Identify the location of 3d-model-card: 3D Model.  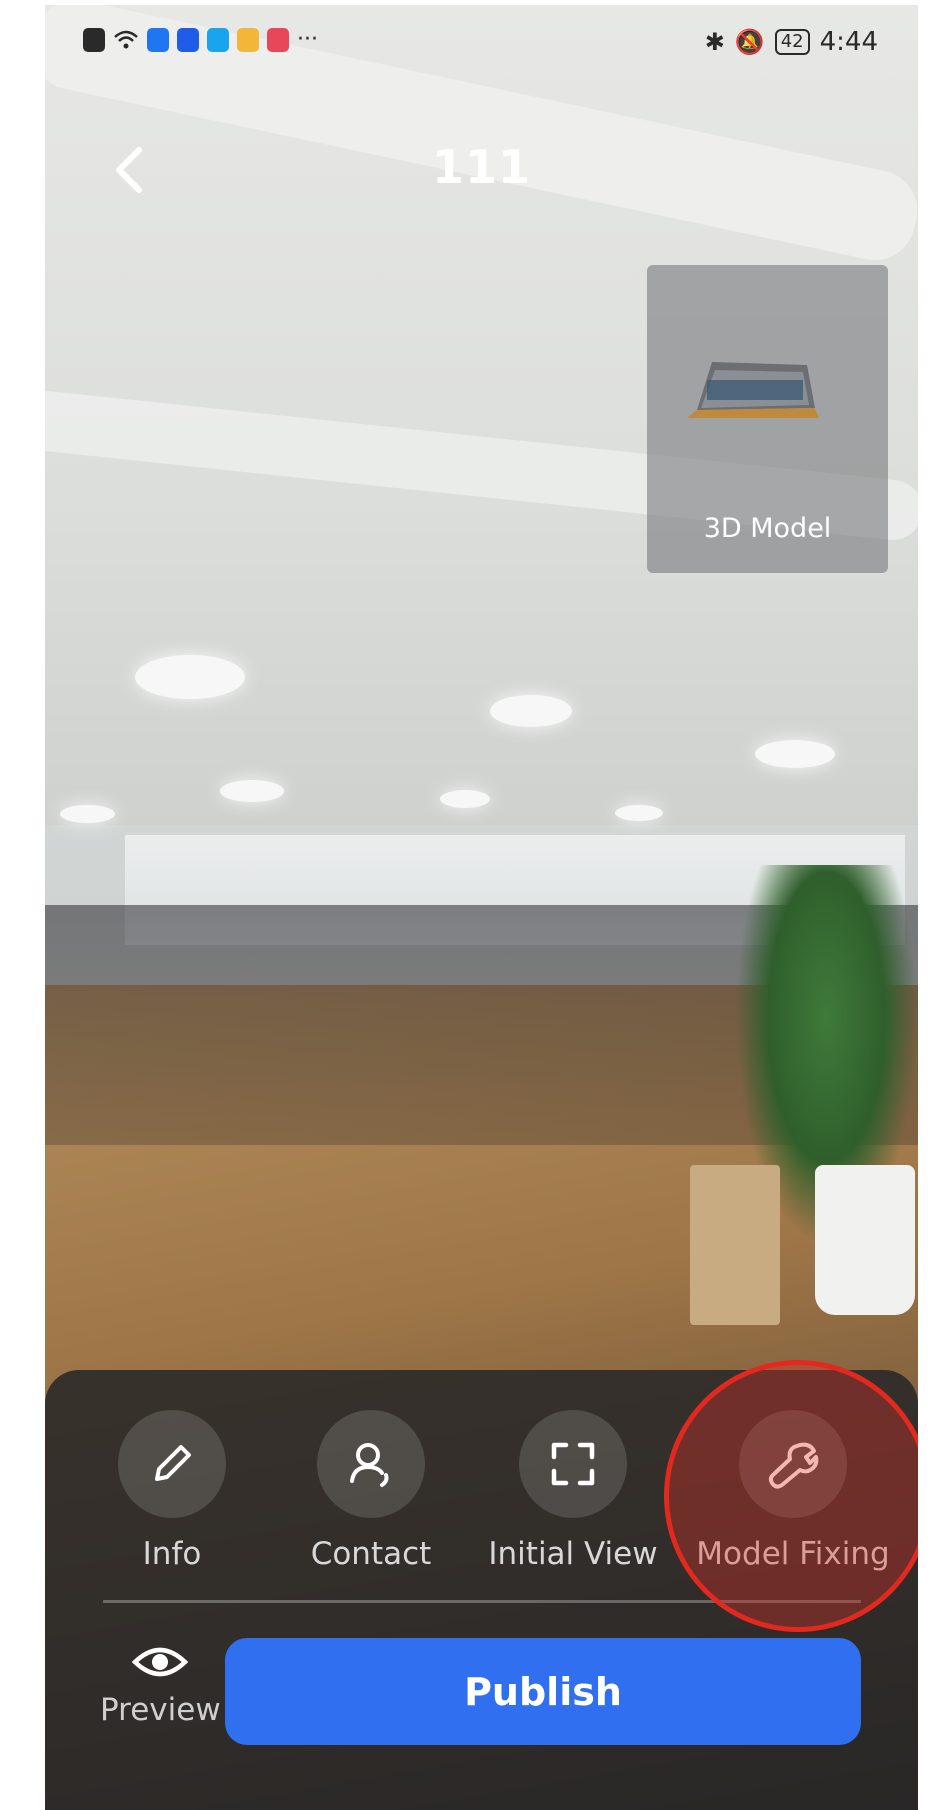
(767, 419).